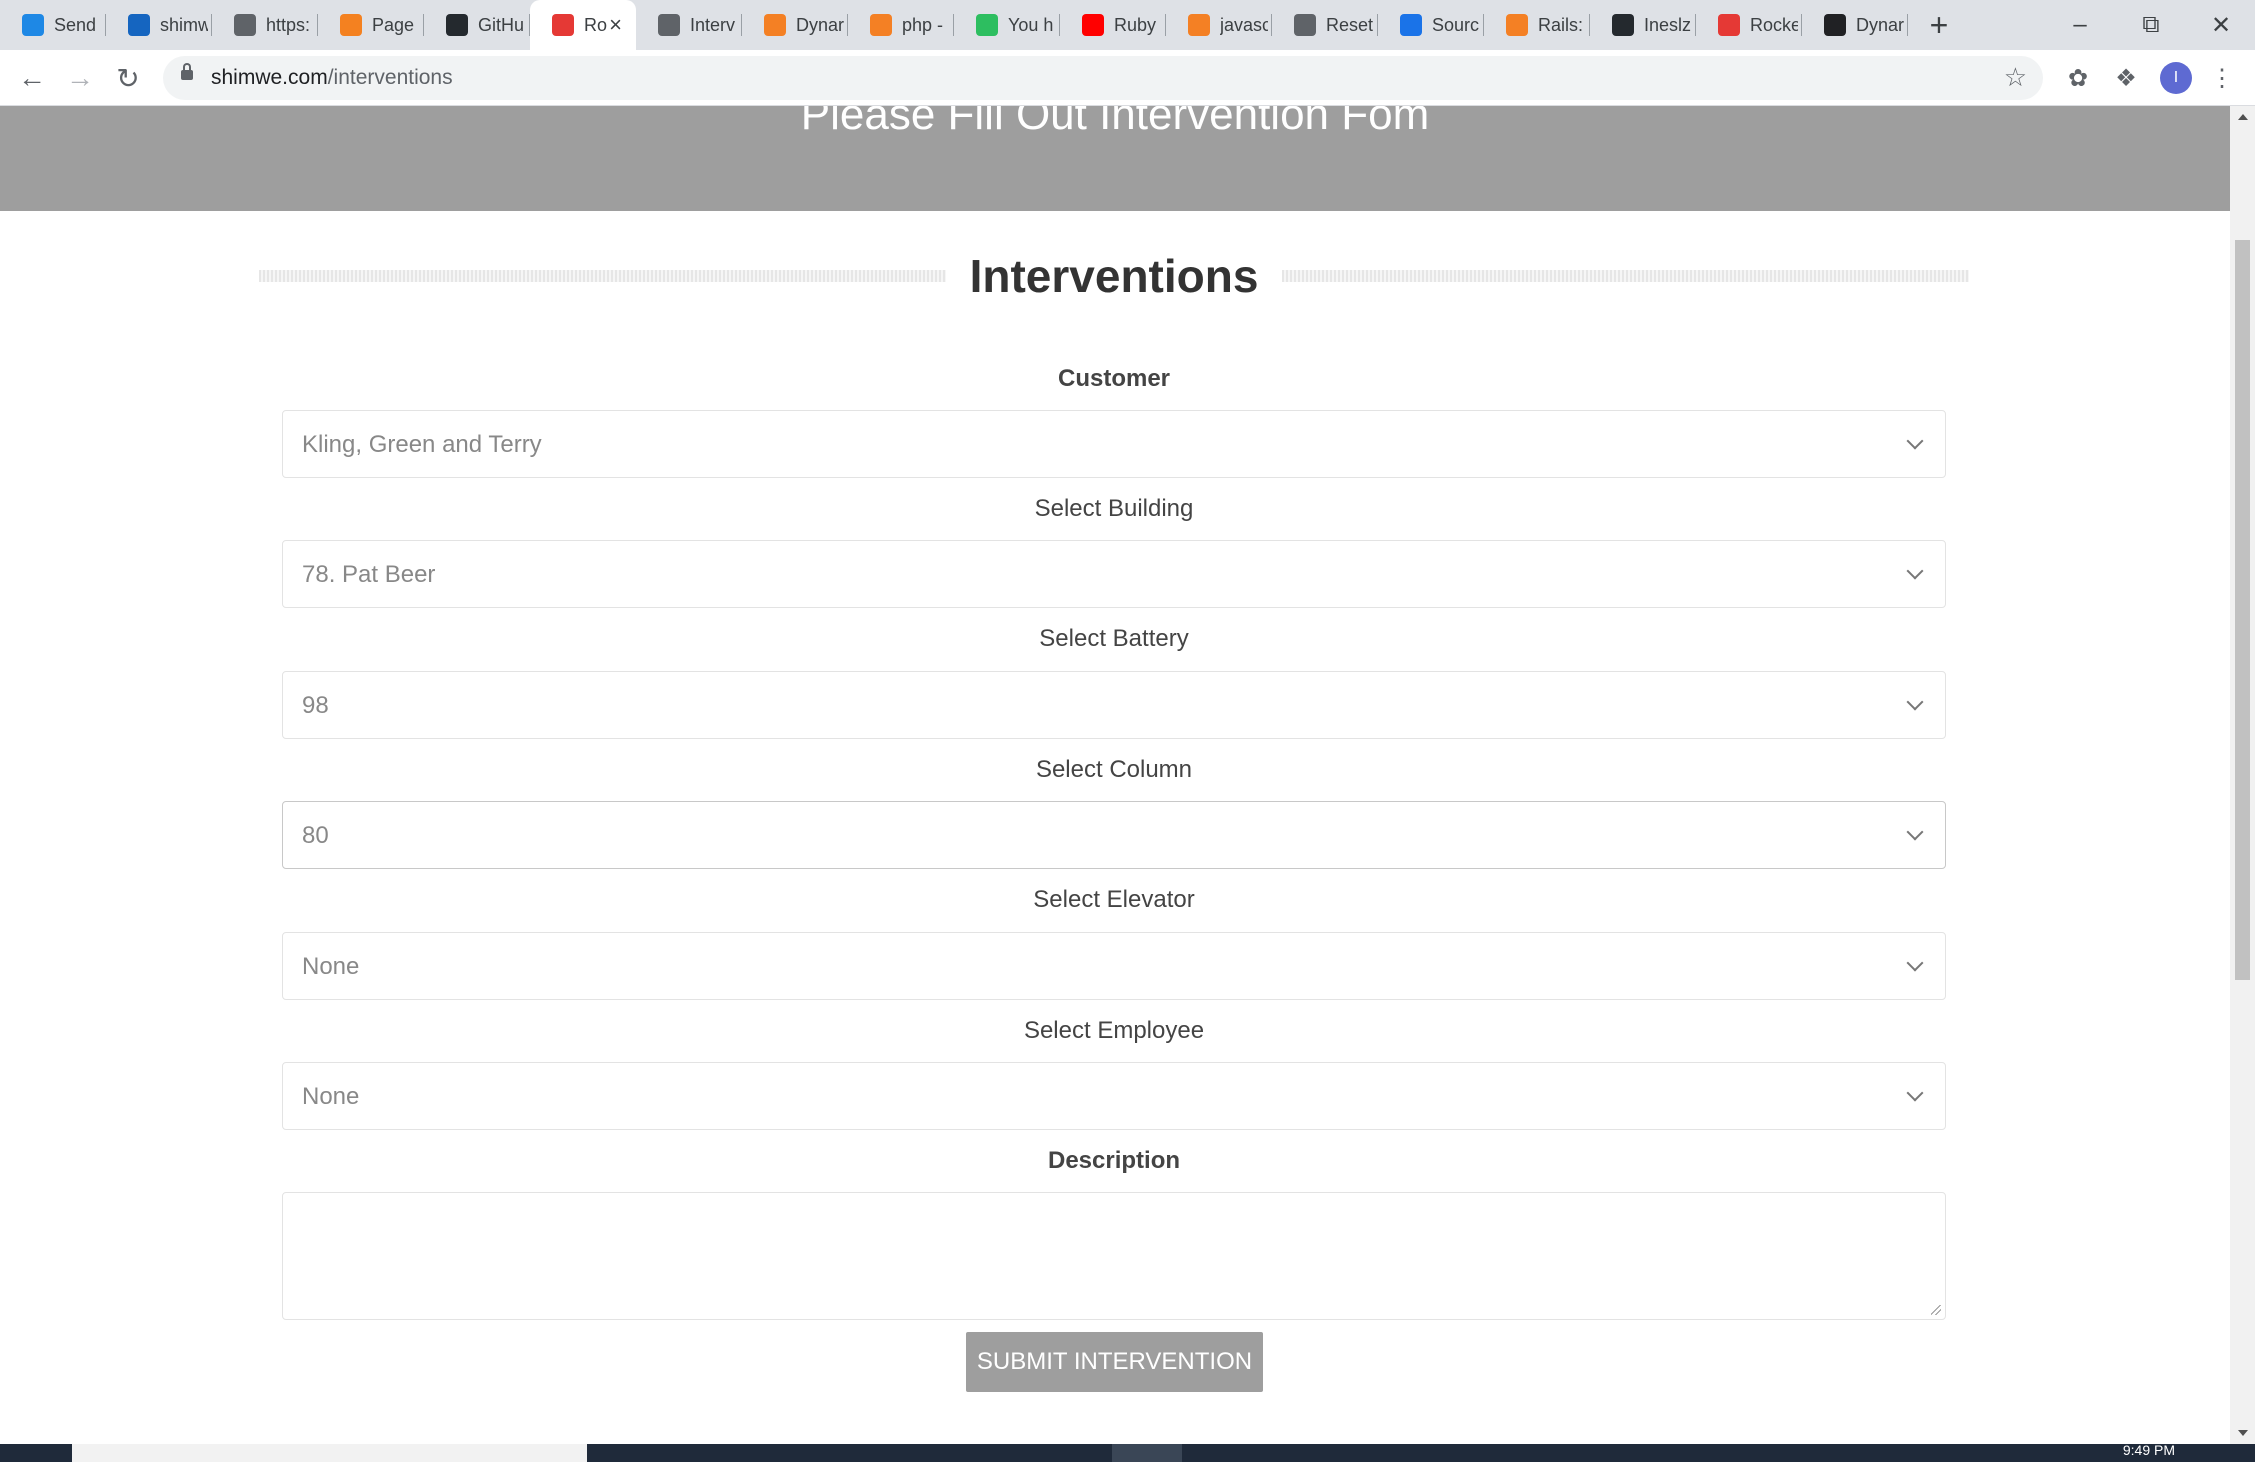 Image resolution: width=2255 pixels, height=1462 pixels. I want to click on back-icon: ←, so click(32, 78).